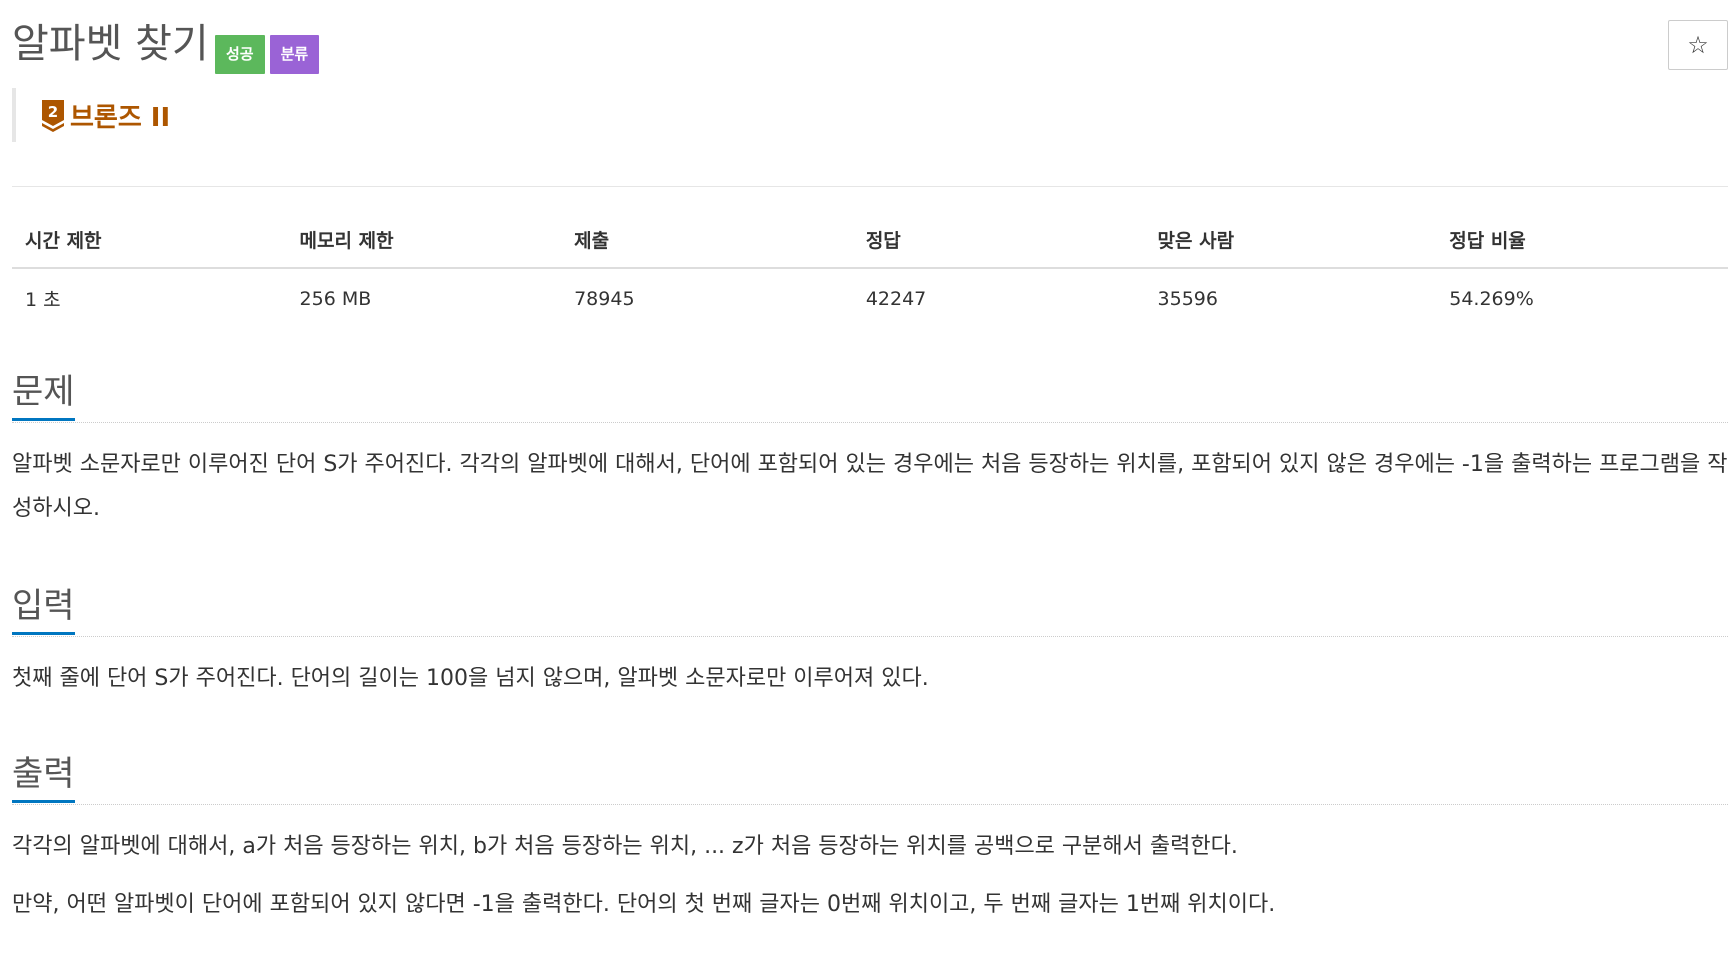 This screenshot has width=1736, height=960. I want to click on section-title-output: 출력, so click(43, 778).